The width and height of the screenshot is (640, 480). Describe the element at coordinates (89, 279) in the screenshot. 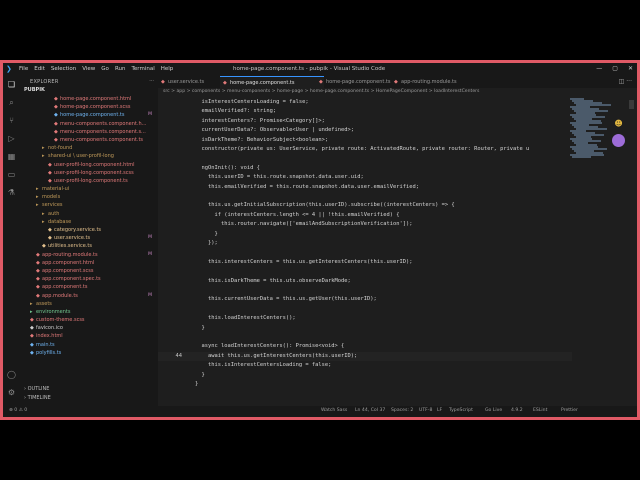

I see `file-item: ◆ app.component.spec.ts` at that location.